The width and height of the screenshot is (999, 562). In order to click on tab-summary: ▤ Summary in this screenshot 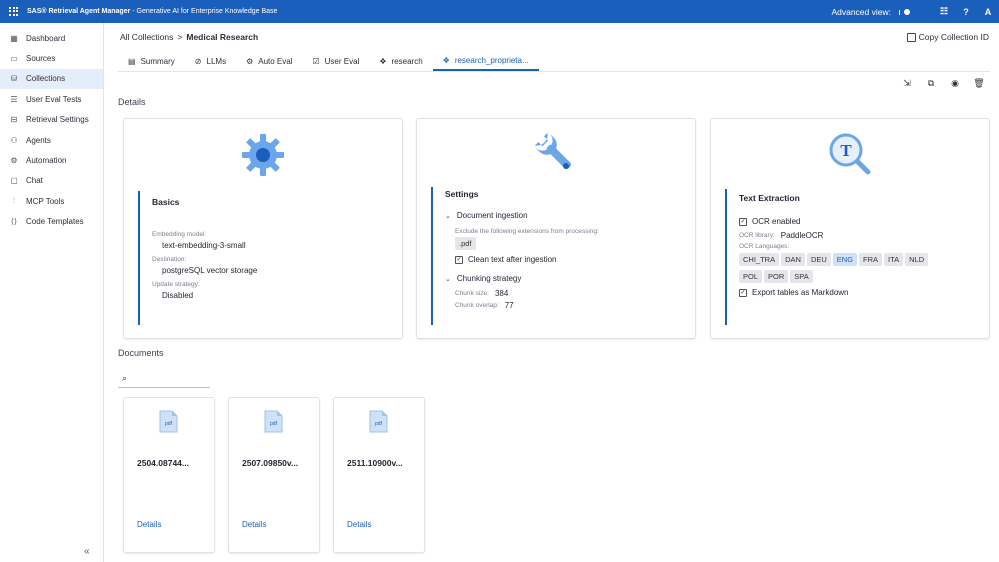, I will do `click(151, 61)`.